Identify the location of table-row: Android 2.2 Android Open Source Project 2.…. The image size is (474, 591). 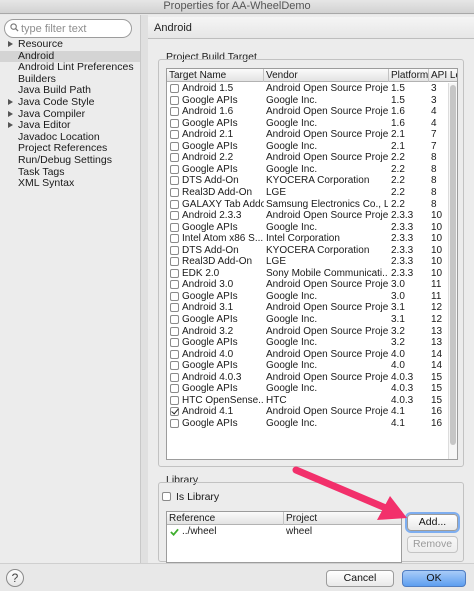
(312, 158).